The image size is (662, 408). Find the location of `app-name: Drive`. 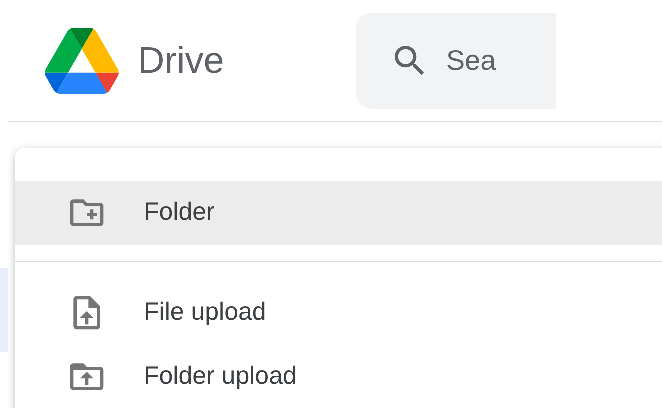

app-name: Drive is located at coordinates (181, 60).